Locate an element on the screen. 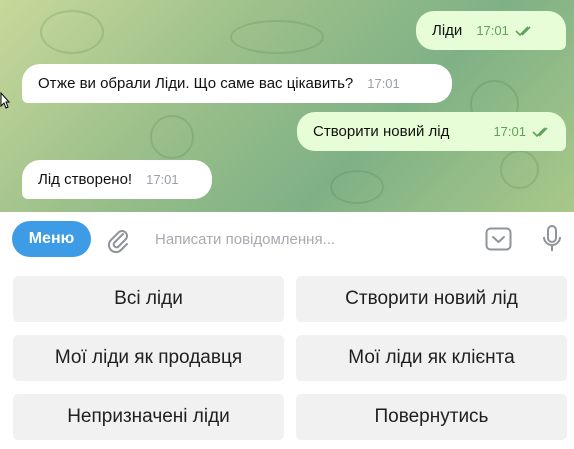 The image size is (574, 449). message-text: Лід створено! is located at coordinates (85, 179).